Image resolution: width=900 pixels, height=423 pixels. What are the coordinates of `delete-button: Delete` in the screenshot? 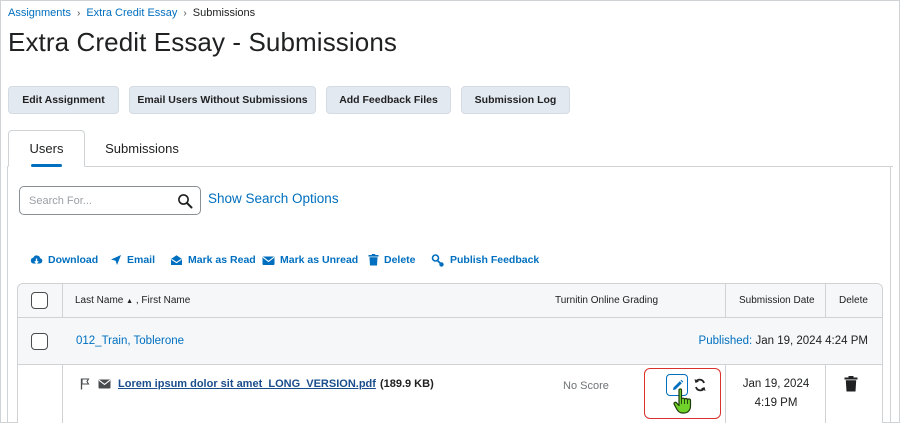 It's located at (392, 260).